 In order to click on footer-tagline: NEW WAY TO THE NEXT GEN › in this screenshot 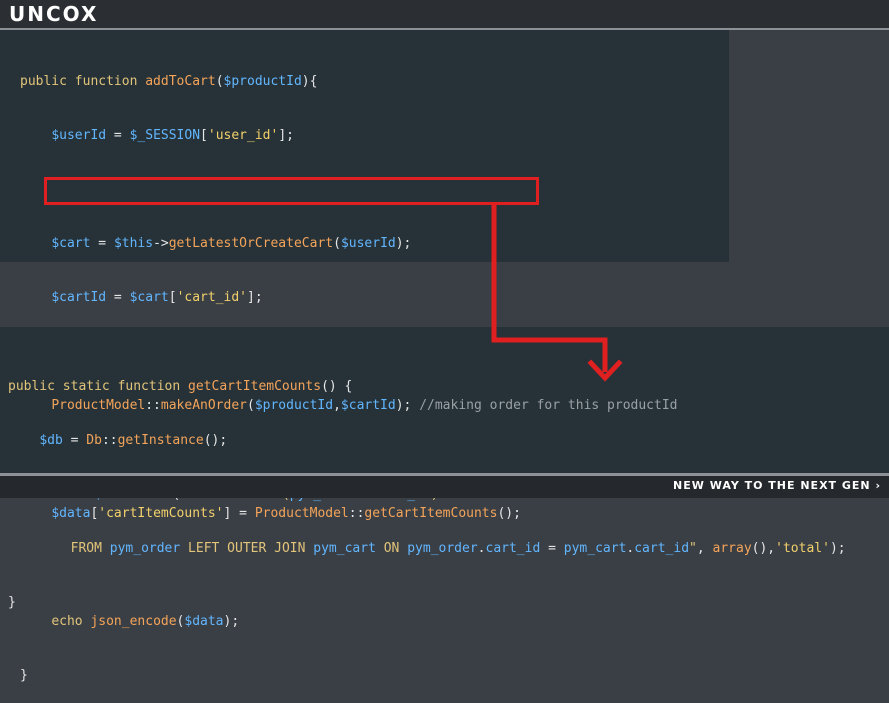, I will do `click(777, 485)`.